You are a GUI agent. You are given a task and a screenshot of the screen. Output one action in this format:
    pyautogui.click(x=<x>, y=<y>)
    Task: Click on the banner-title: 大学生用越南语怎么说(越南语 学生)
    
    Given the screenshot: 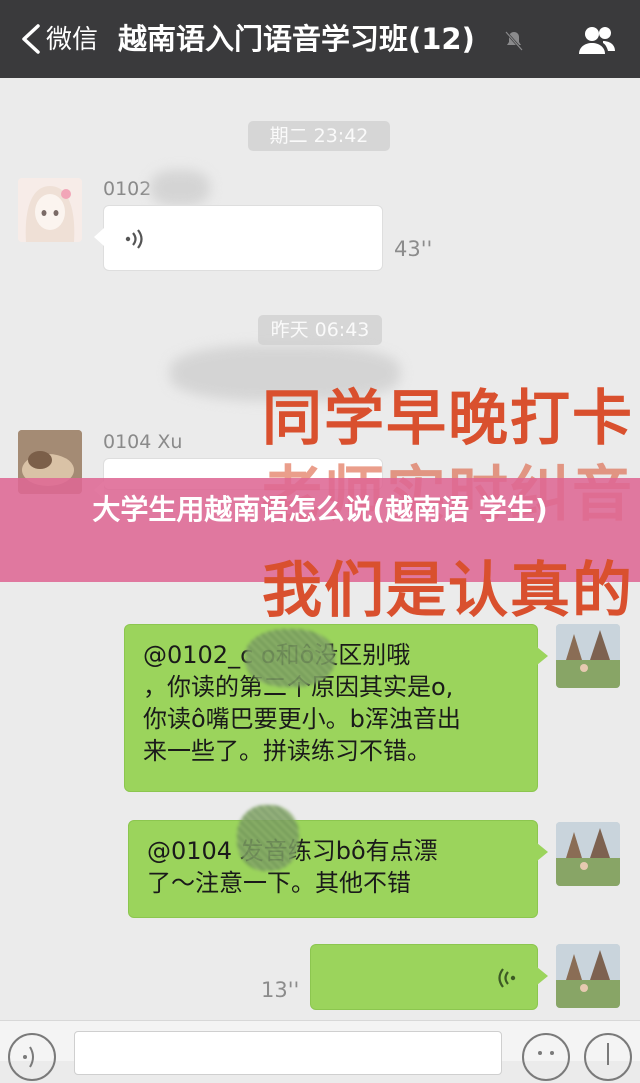 What is the action you would take?
    pyautogui.click(x=320, y=509)
    